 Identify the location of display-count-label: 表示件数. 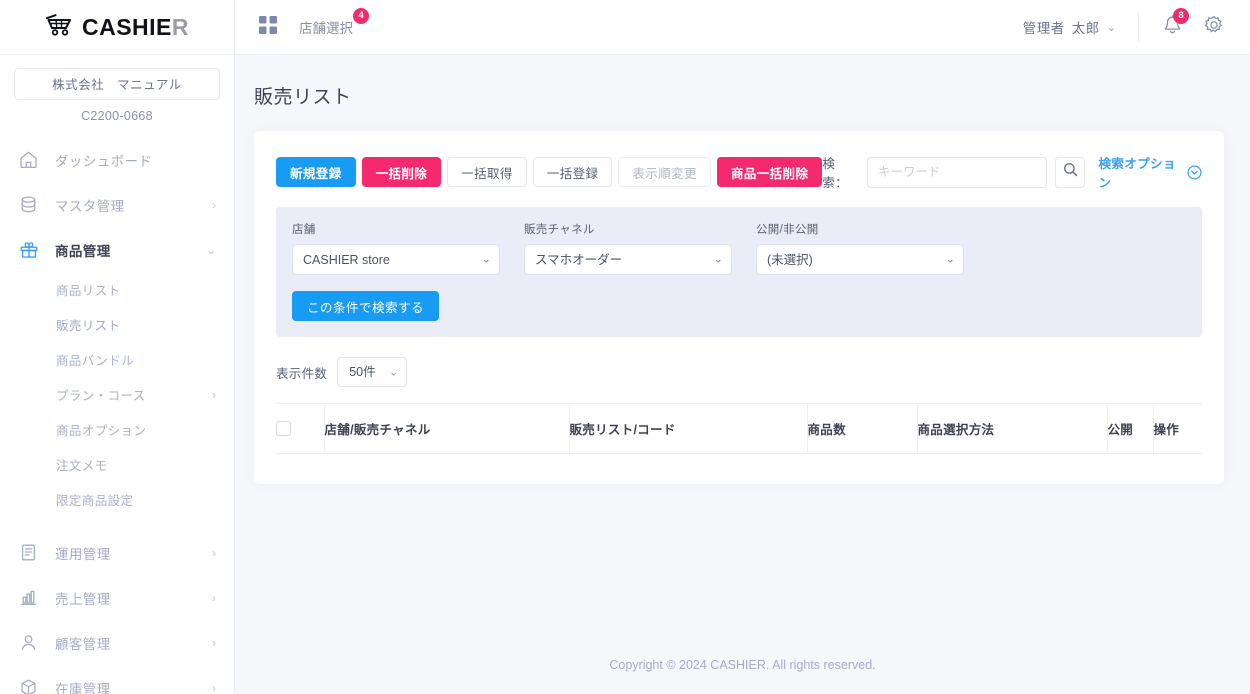
(302, 373).